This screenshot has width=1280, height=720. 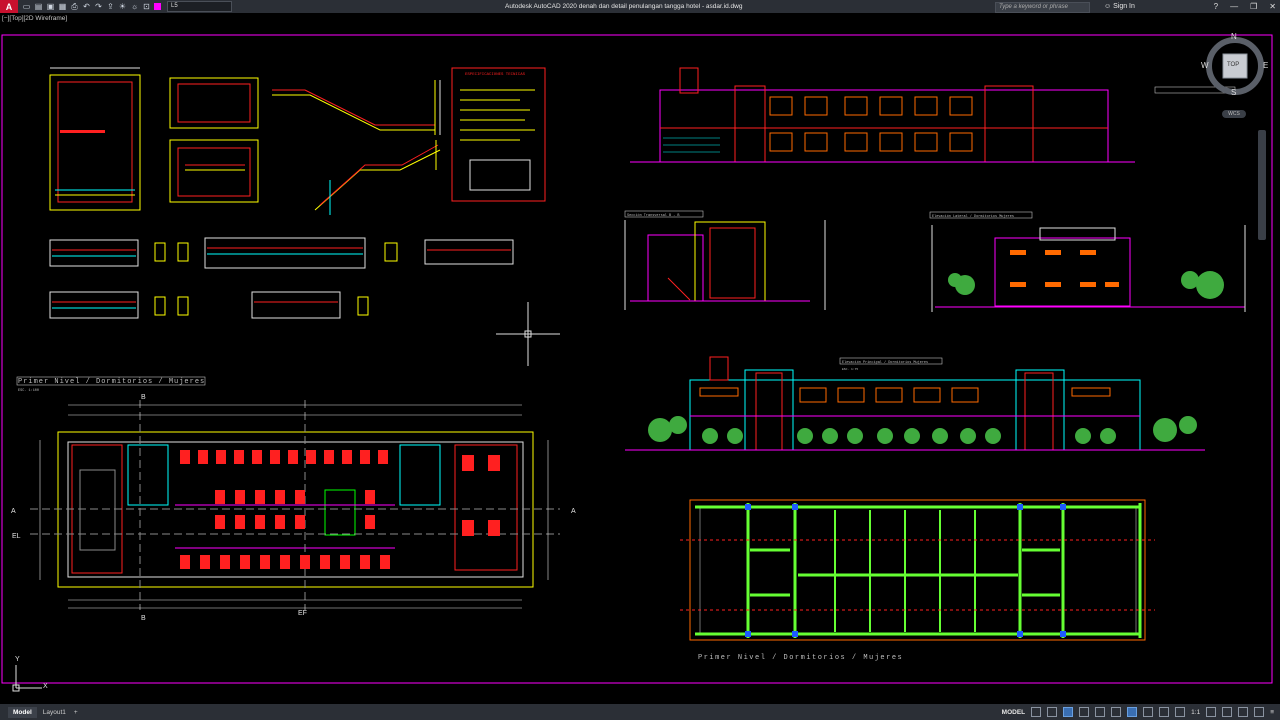 I want to click on restore-icon: ❐, so click(x=1253, y=6).